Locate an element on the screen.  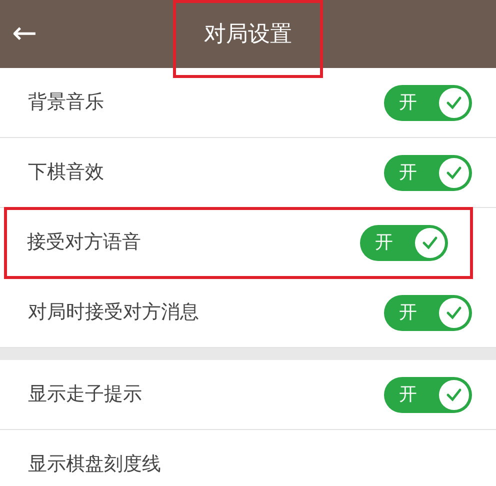
setting-label: 对局时接受对方消息 is located at coordinates (113, 313).